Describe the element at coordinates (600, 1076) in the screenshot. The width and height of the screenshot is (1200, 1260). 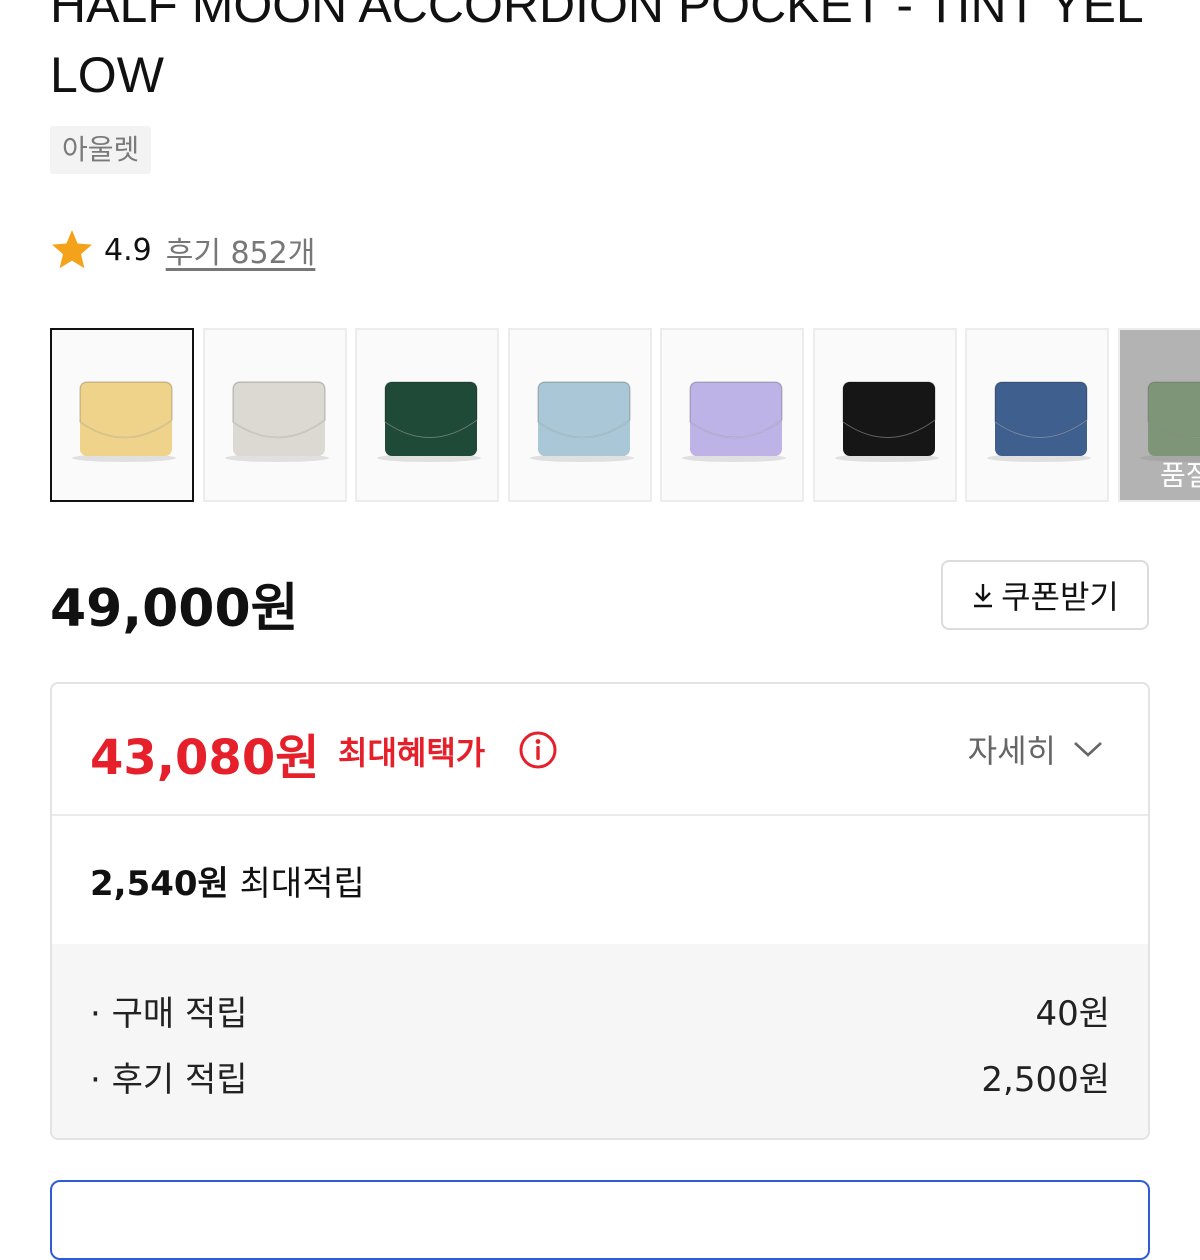
I see `review-points-row: · 후기 적립 2,500원` at that location.